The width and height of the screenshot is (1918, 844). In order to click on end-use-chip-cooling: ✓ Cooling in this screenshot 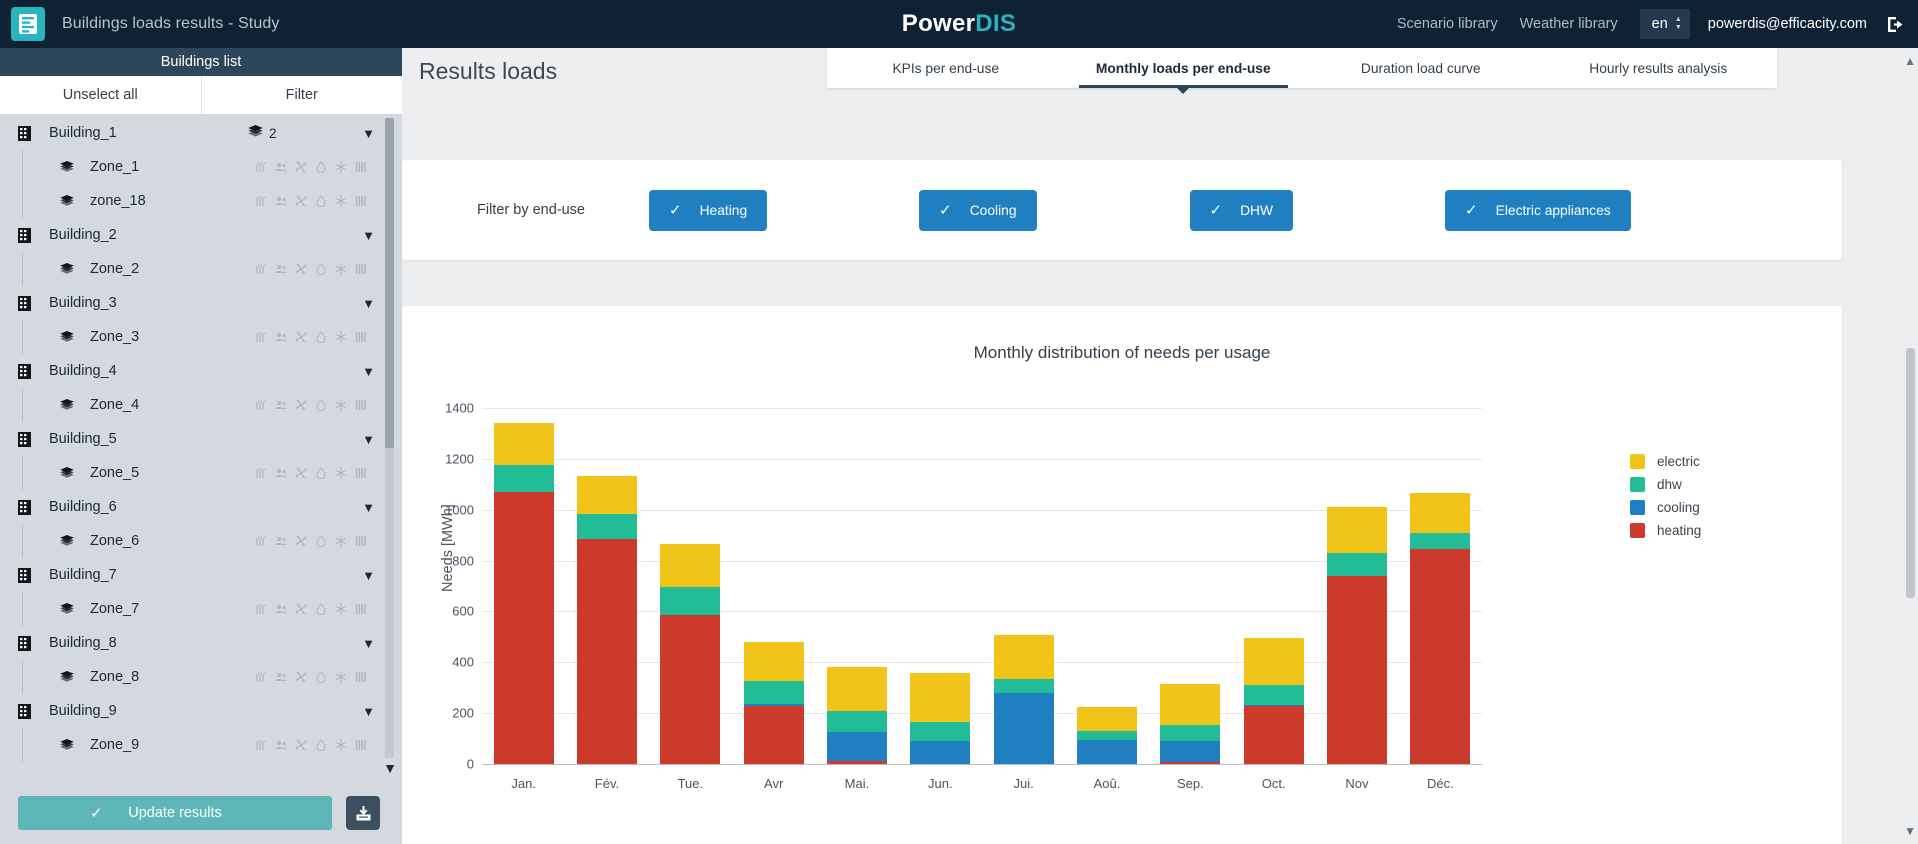, I will do `click(978, 210)`.